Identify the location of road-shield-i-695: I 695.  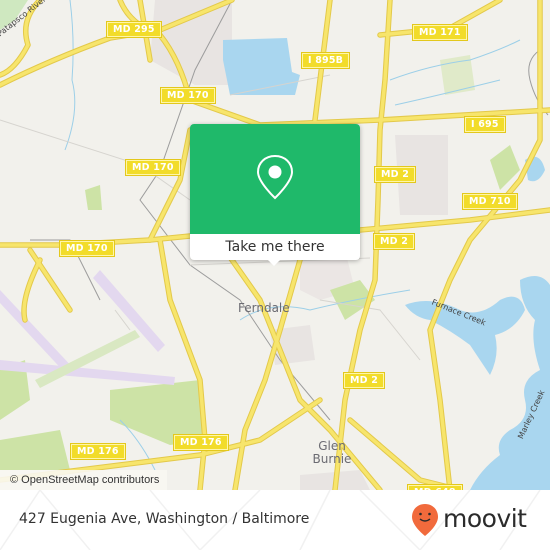
(485, 124).